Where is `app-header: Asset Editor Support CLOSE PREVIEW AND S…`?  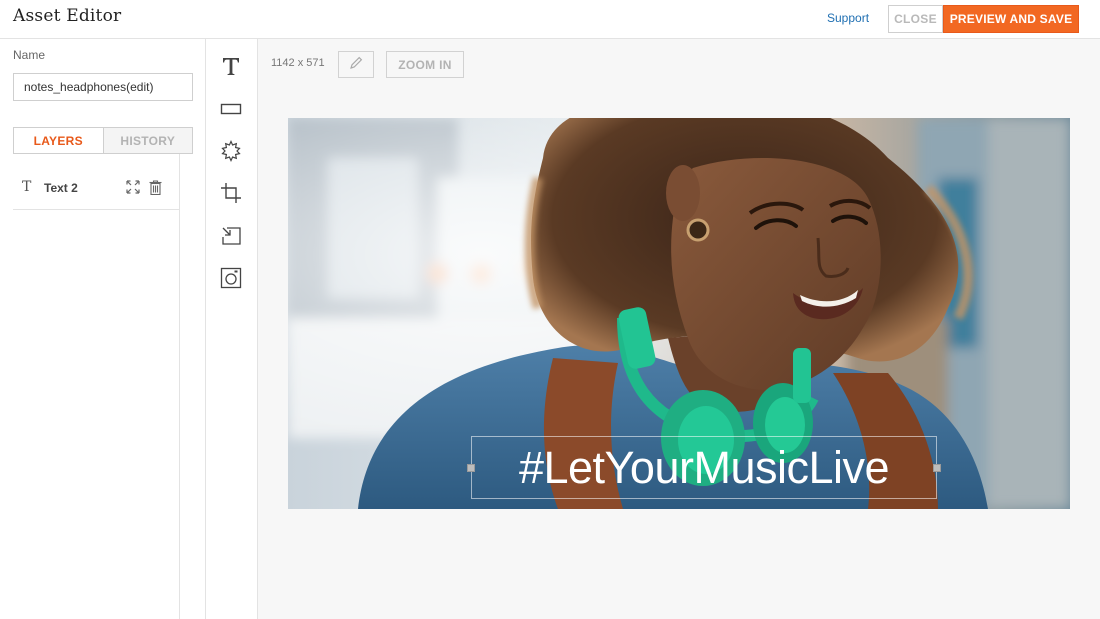
app-header: Asset Editor Support CLOSE PREVIEW AND S… is located at coordinates (550, 19).